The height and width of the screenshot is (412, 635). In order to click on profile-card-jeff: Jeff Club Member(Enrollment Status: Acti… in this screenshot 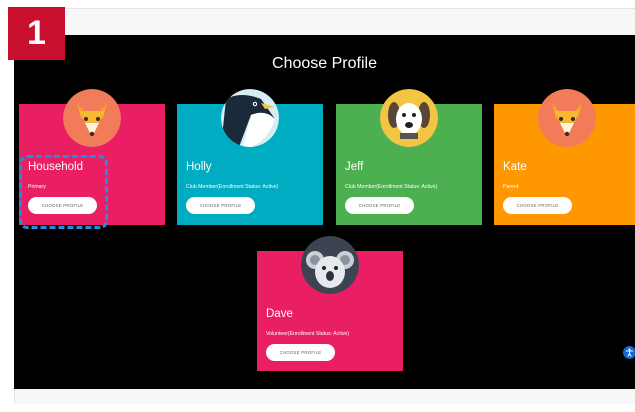, I will do `click(409, 157)`.